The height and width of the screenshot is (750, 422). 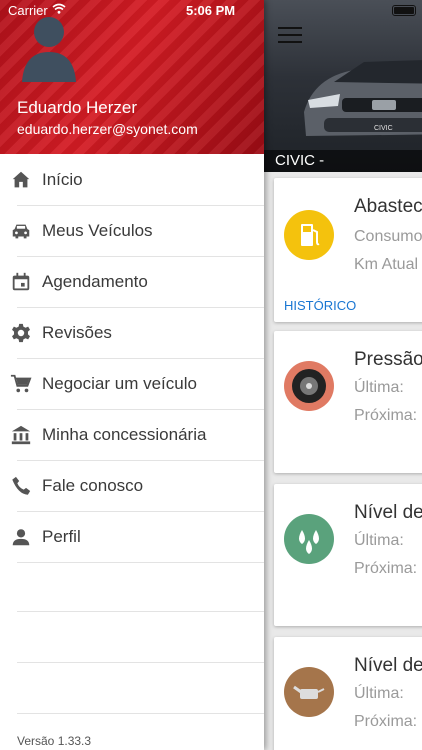 I want to click on fluid-level-card: Nível de Última: Próxima:, so click(x=348, y=555).